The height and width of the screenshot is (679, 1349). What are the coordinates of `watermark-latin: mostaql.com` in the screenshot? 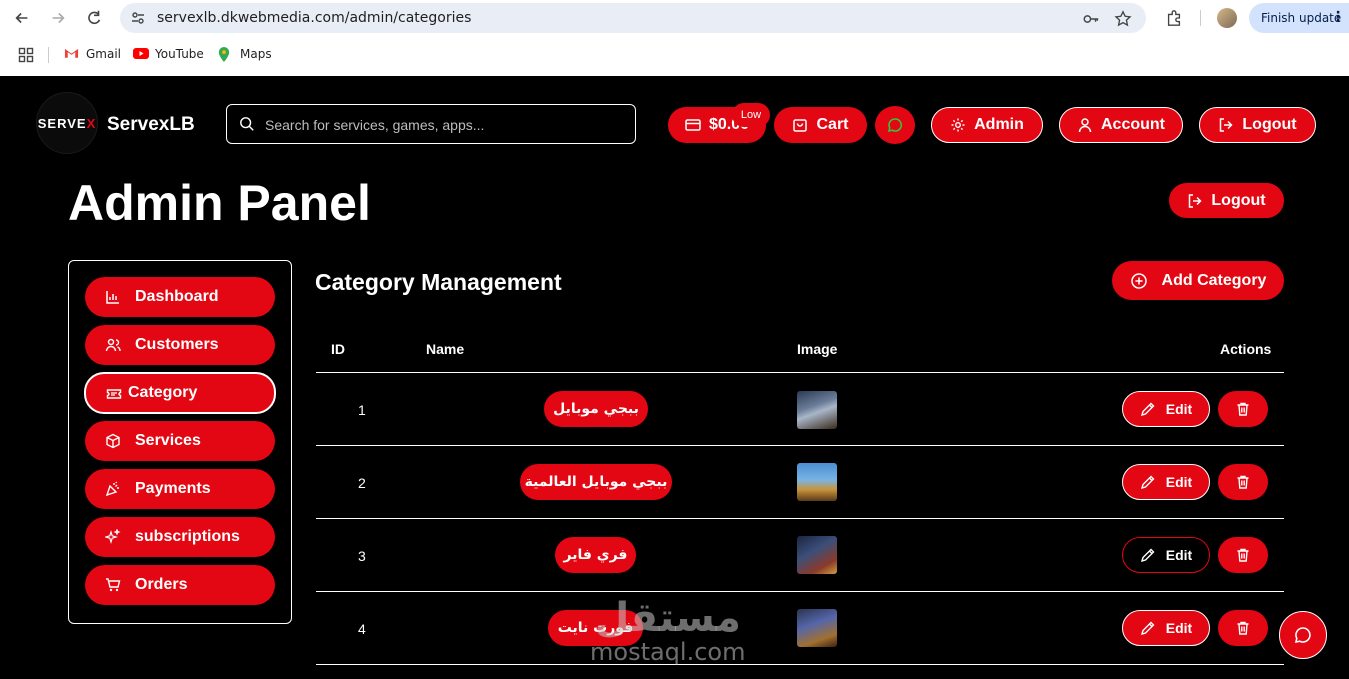 It's located at (668, 652).